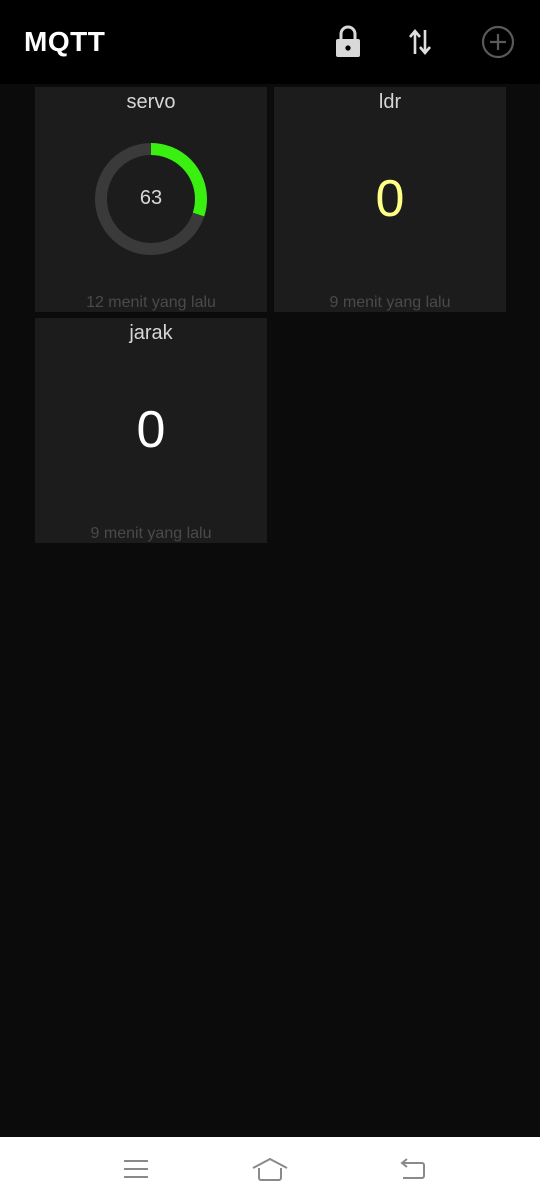  I want to click on app-bar: MQTT, so click(270, 42).